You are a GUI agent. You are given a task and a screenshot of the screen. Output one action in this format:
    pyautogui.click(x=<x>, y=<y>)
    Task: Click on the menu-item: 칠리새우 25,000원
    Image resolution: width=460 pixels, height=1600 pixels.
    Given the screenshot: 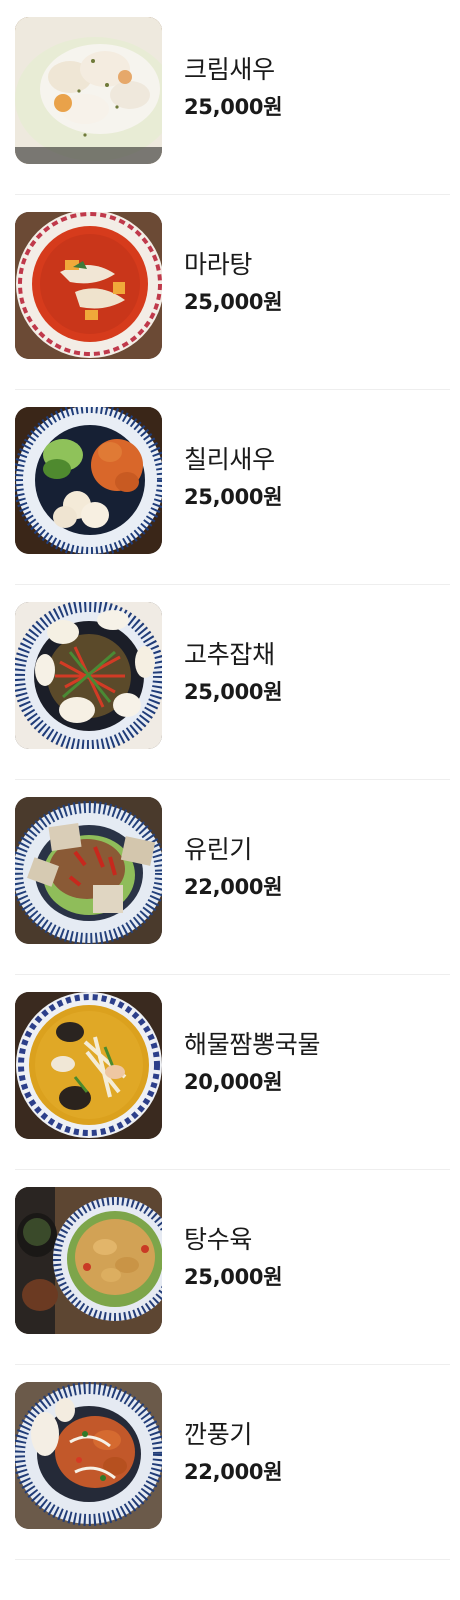 What is the action you would take?
    pyautogui.click(x=230, y=487)
    